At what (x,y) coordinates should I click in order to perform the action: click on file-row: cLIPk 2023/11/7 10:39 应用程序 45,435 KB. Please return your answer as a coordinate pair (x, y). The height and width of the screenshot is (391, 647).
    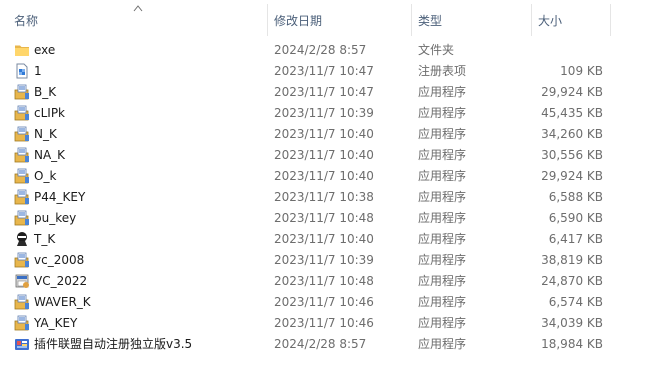
    Looking at the image, I should click on (323, 113).